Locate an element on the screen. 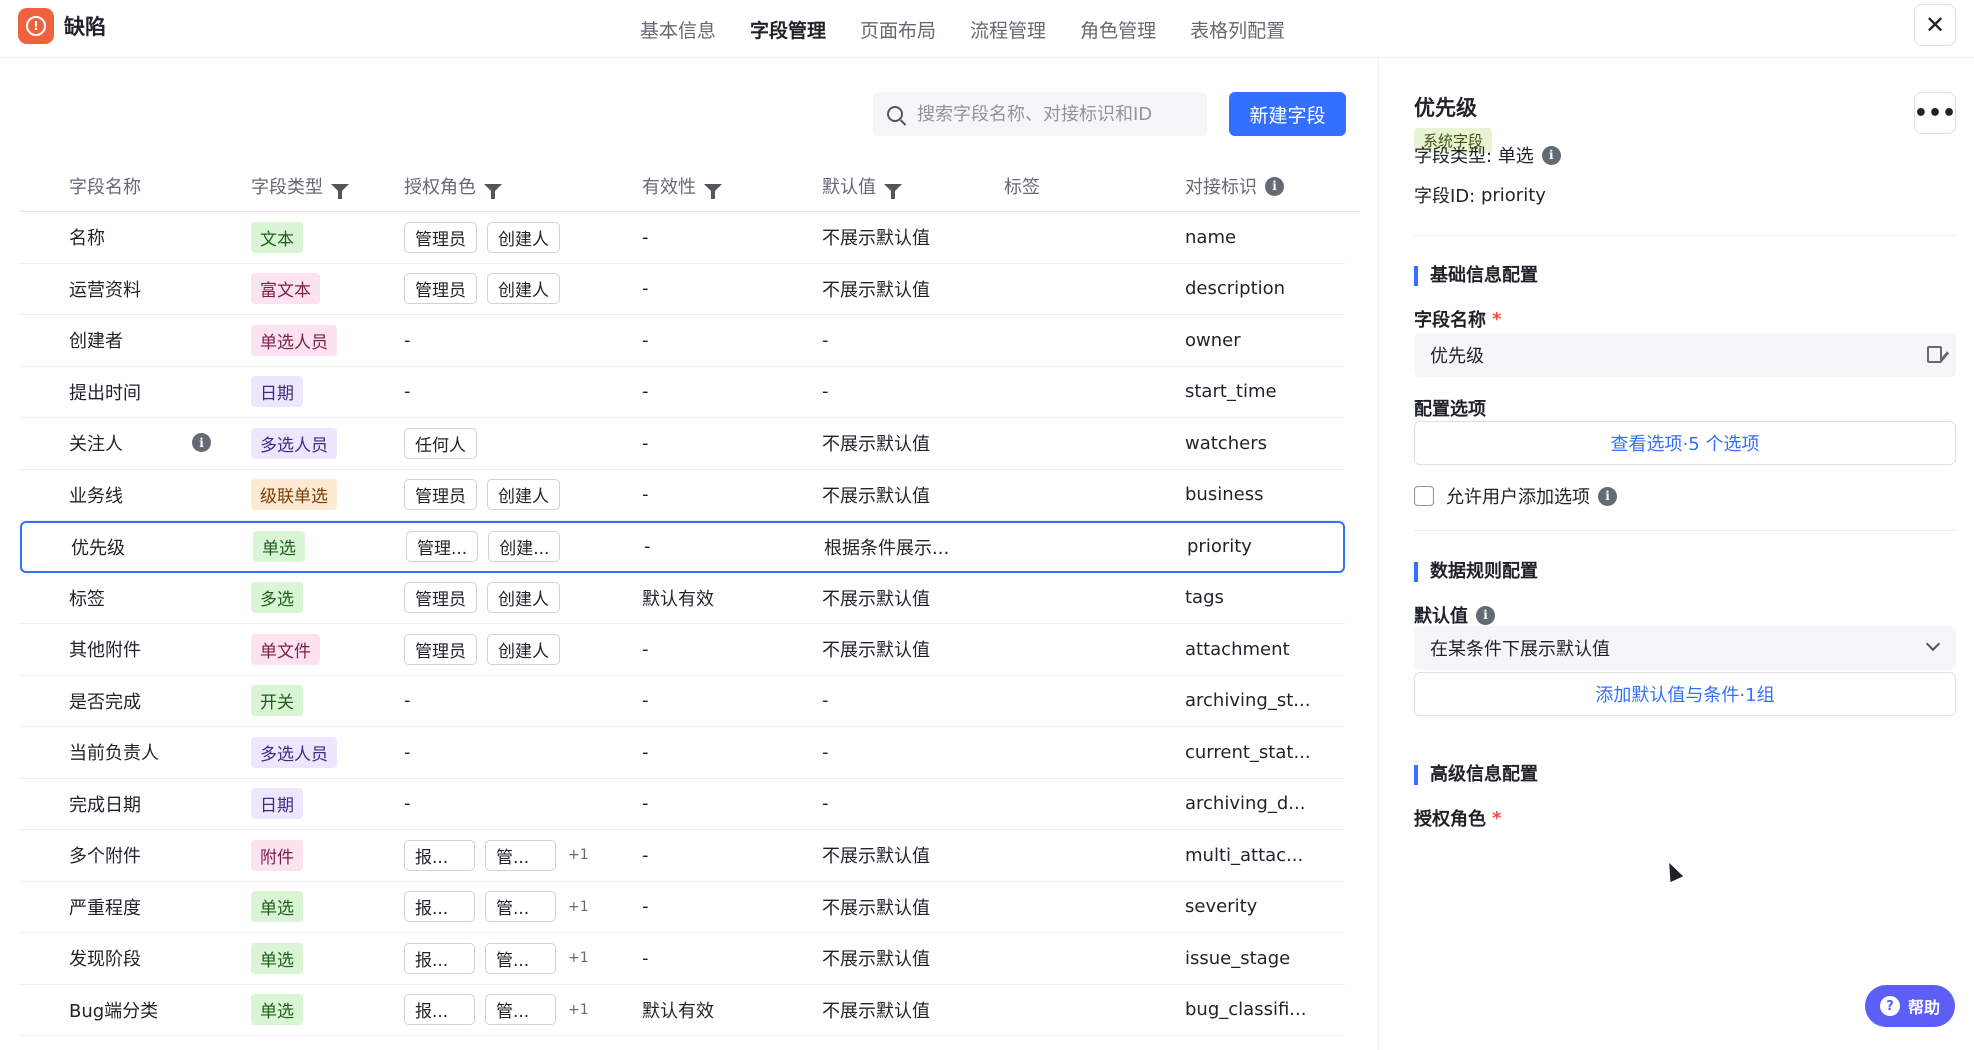 Image resolution: width=1974 pixels, height=1050 pixels. tab-workflow: 流程管理 is located at coordinates (1008, 29).